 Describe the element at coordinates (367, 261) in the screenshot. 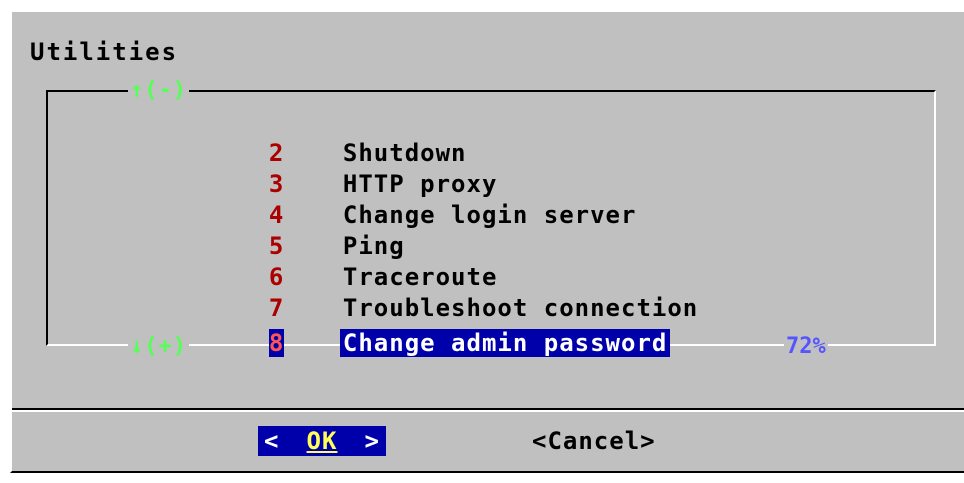

I see `menu-item-traceroute: 6 Traceroute` at that location.